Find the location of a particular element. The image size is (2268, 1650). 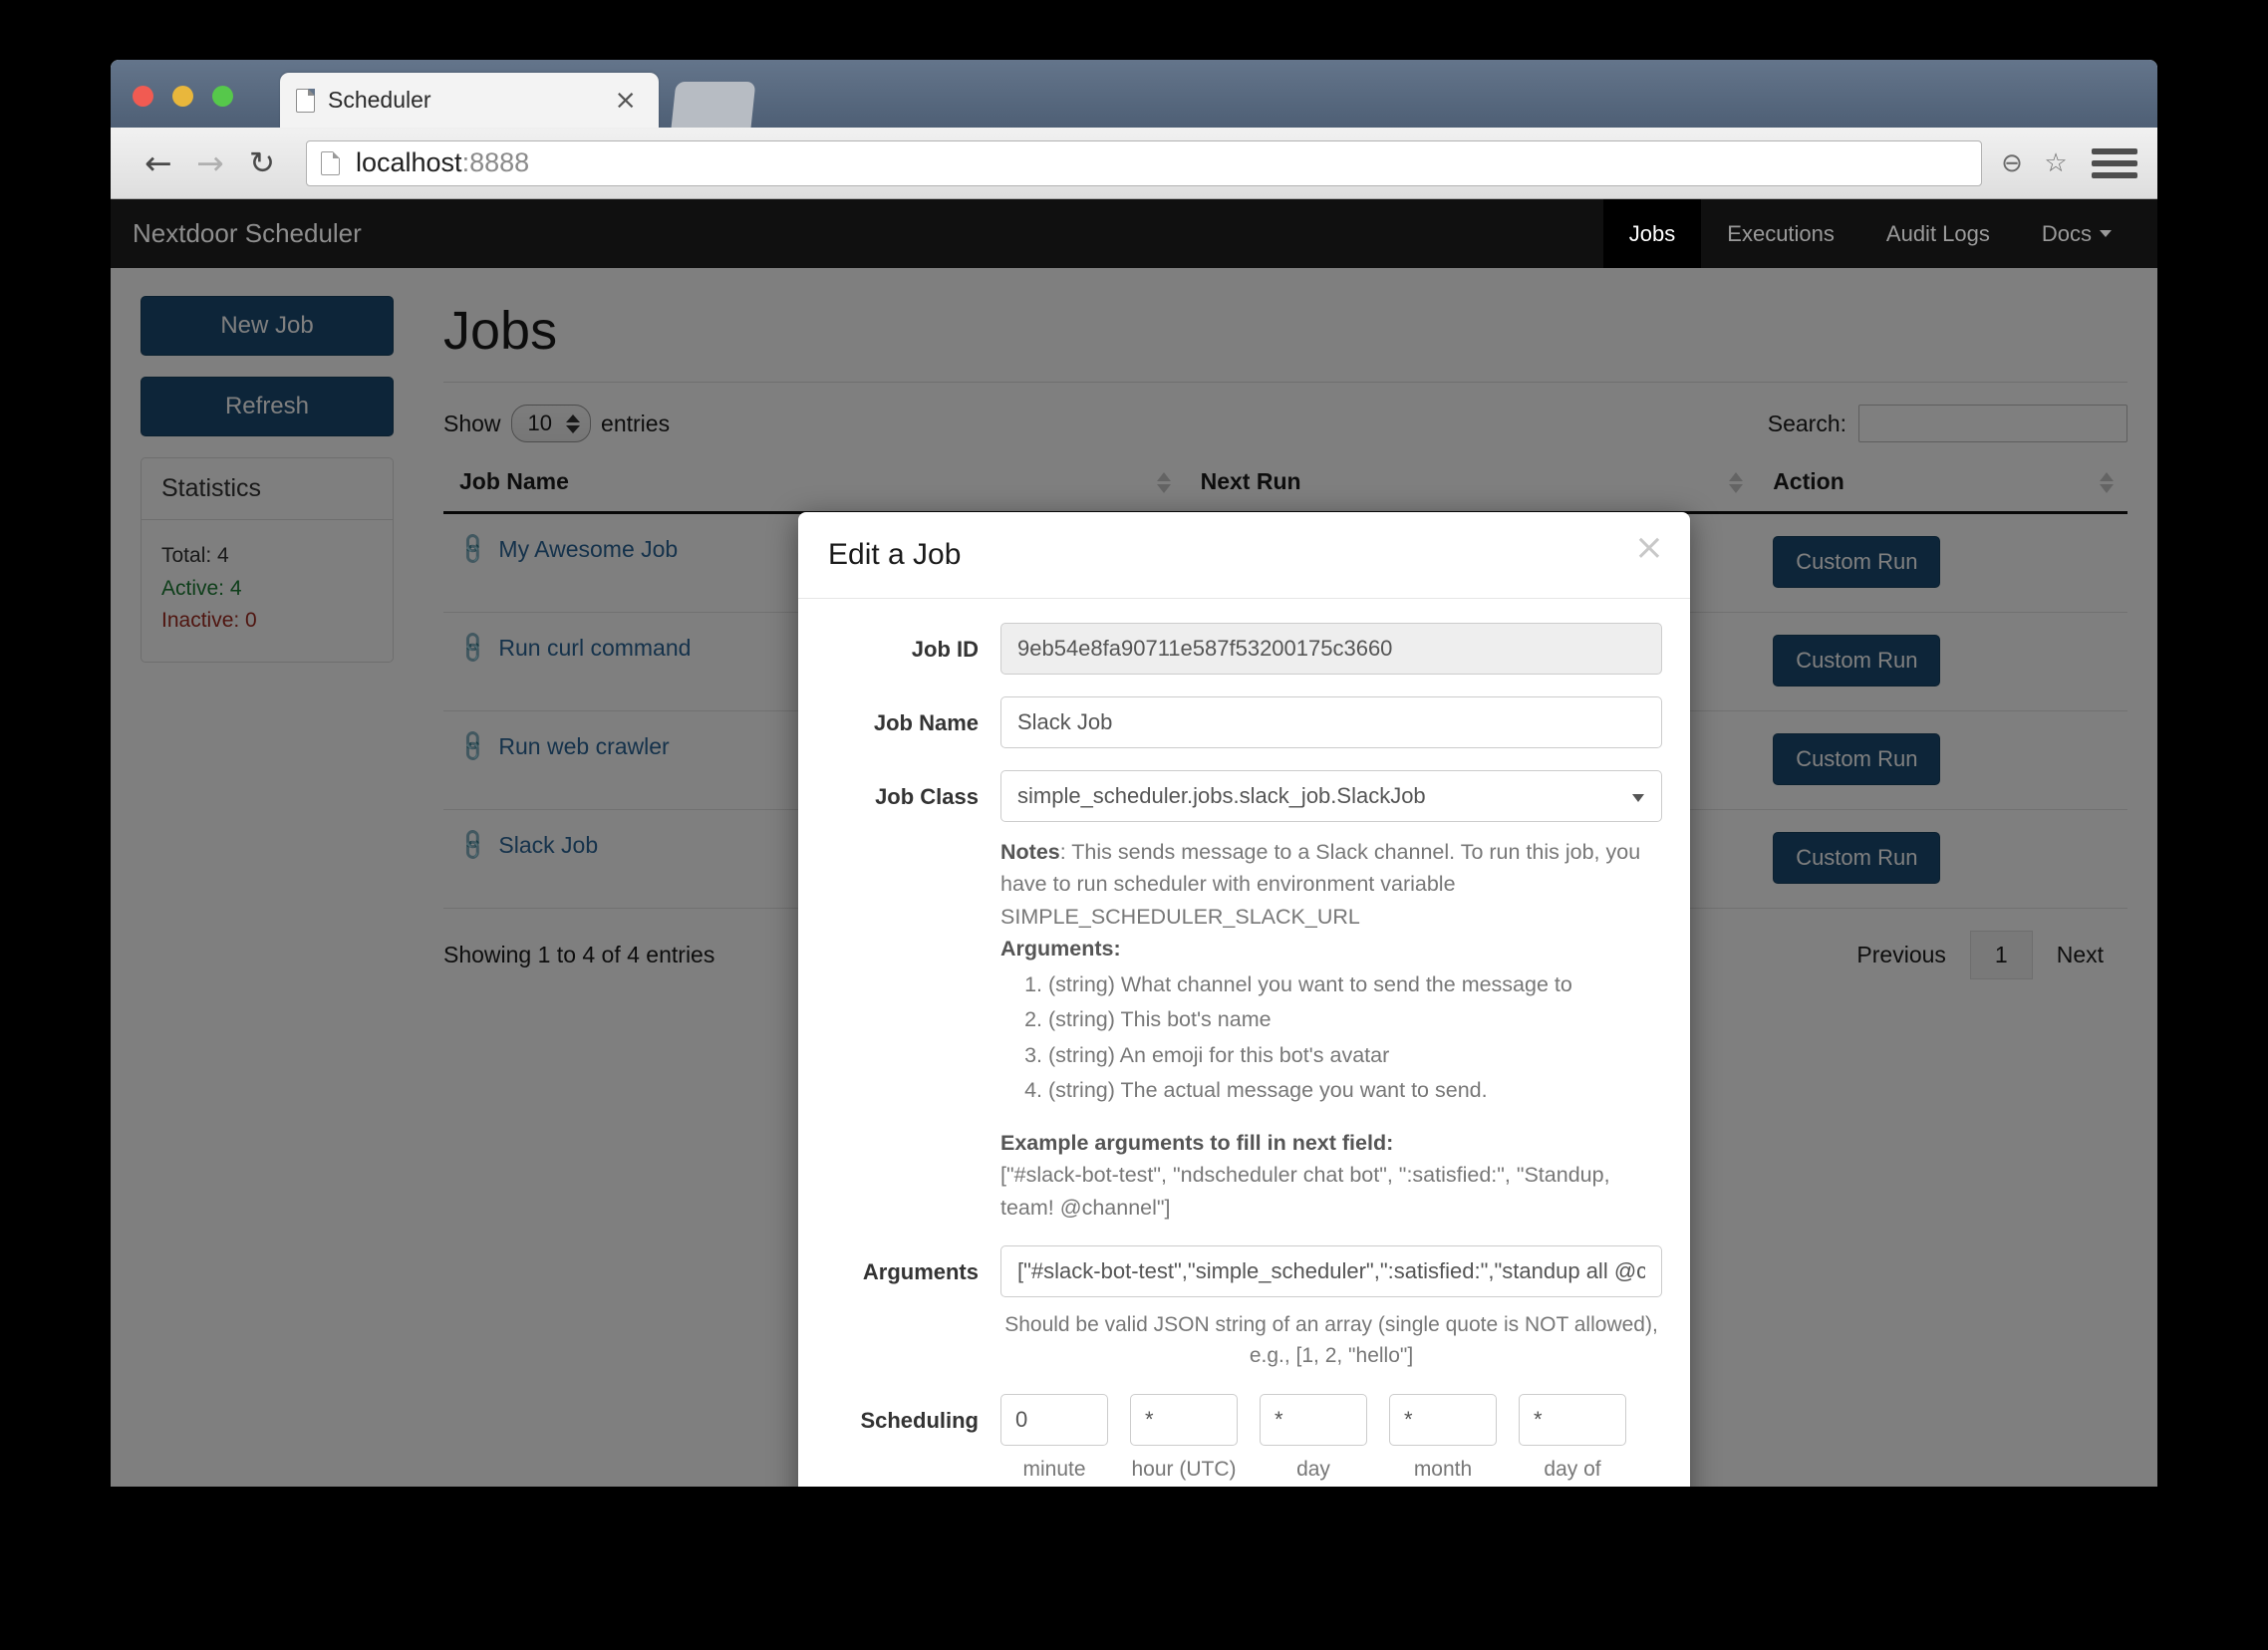

modal-header: Edit a Job × is located at coordinates (1244, 555).